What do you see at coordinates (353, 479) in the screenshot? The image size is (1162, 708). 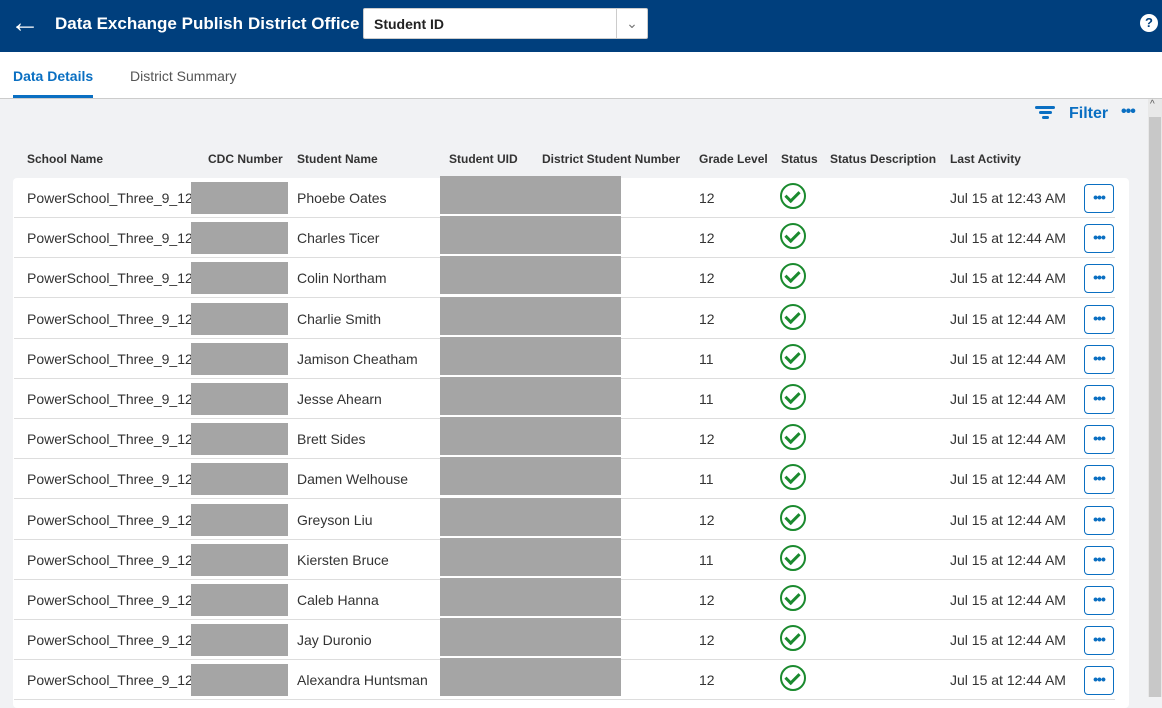 I see `student-name: Damen Welhouse` at bounding box center [353, 479].